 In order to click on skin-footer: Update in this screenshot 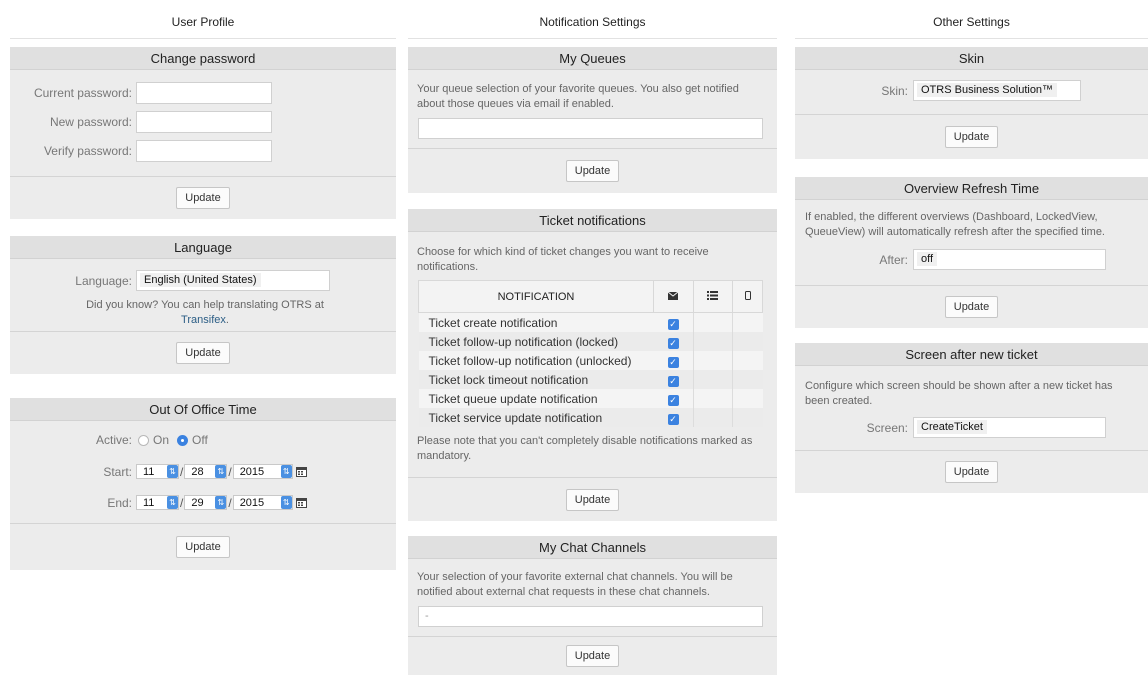, I will do `click(971, 136)`.